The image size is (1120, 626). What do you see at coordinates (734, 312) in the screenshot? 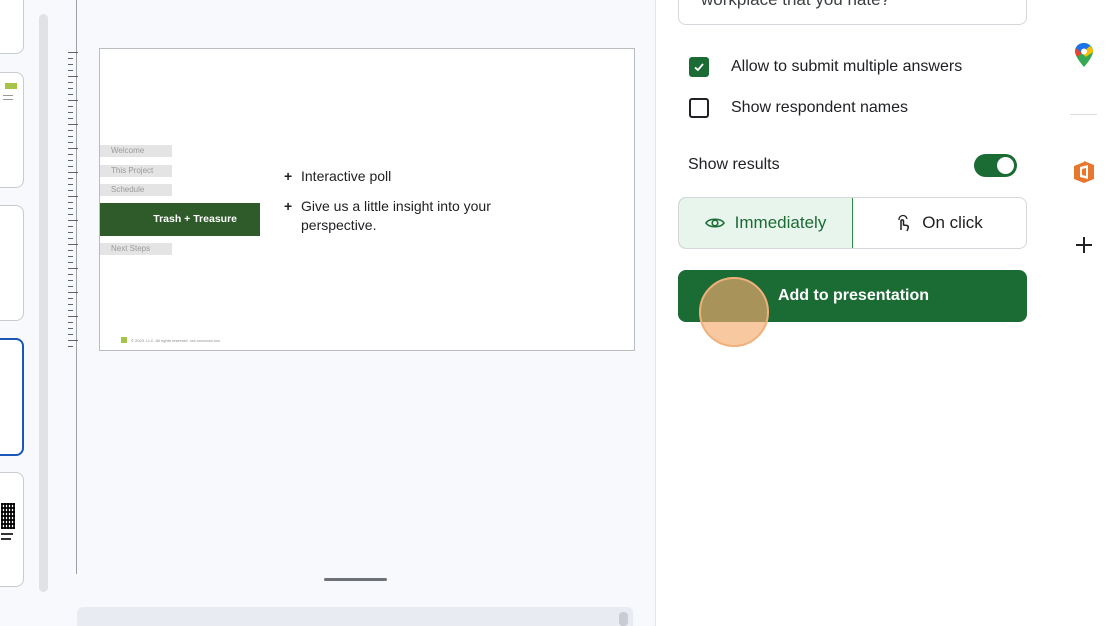
I see `click-indicator` at bounding box center [734, 312].